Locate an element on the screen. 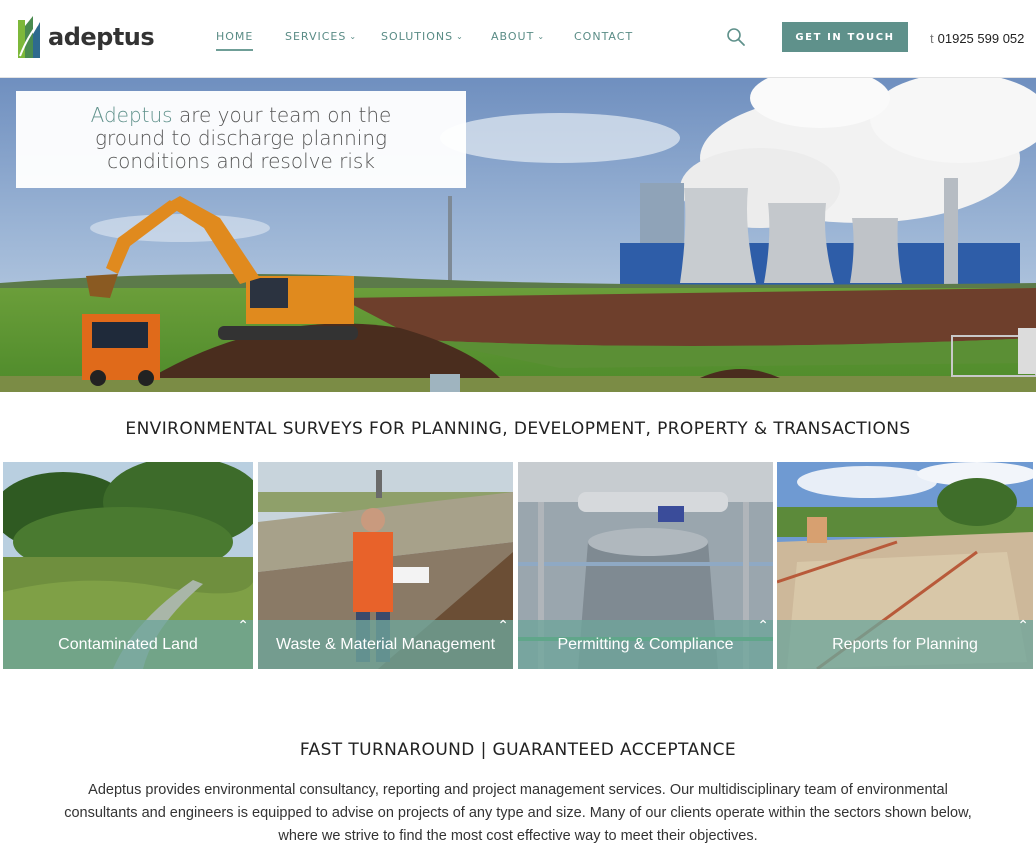 The width and height of the screenshot is (1036, 852). nav-about-label: ABOUT is located at coordinates (513, 36).